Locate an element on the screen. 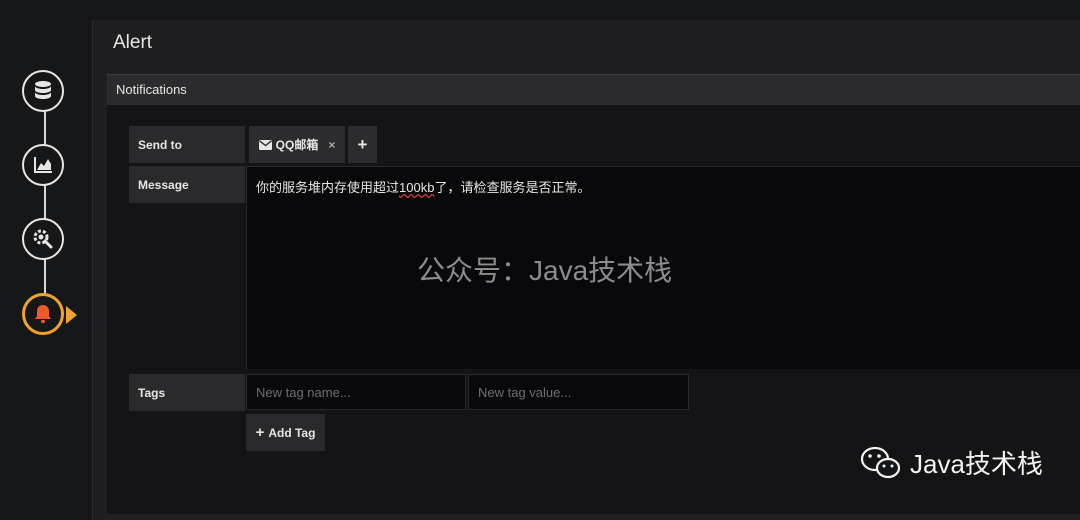 The image size is (1080, 520). panel-title: Alert is located at coordinates (133, 42).